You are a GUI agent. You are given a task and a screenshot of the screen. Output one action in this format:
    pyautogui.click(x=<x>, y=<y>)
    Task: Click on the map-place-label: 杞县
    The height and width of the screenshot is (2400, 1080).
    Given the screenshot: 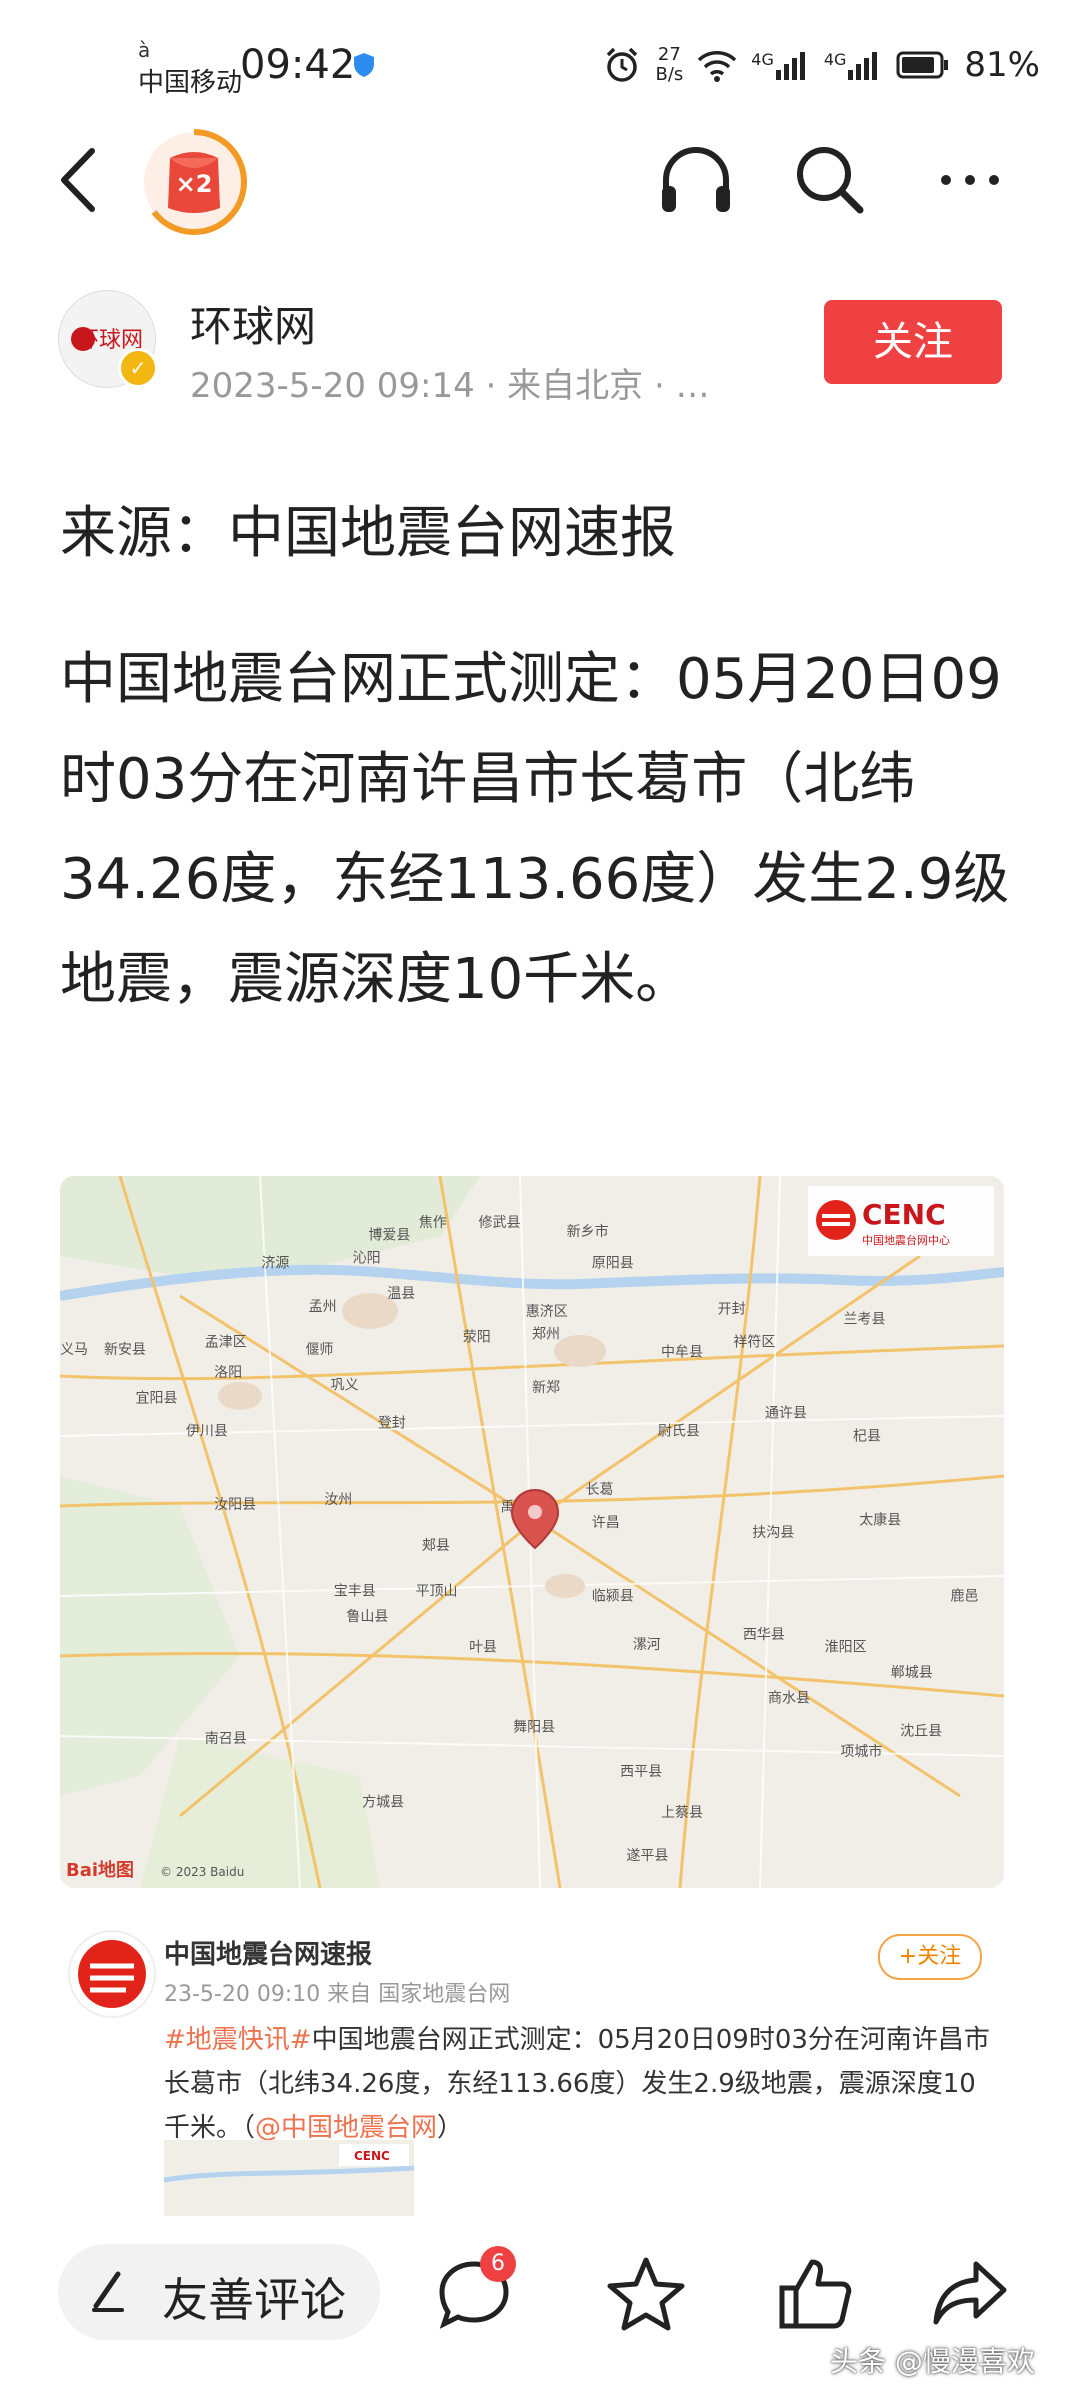 What is the action you would take?
    pyautogui.click(x=867, y=1436)
    